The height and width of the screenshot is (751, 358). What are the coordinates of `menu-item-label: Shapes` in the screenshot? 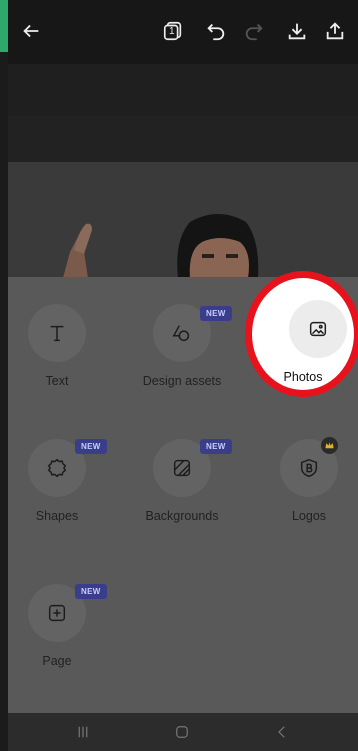 It's located at (57, 516).